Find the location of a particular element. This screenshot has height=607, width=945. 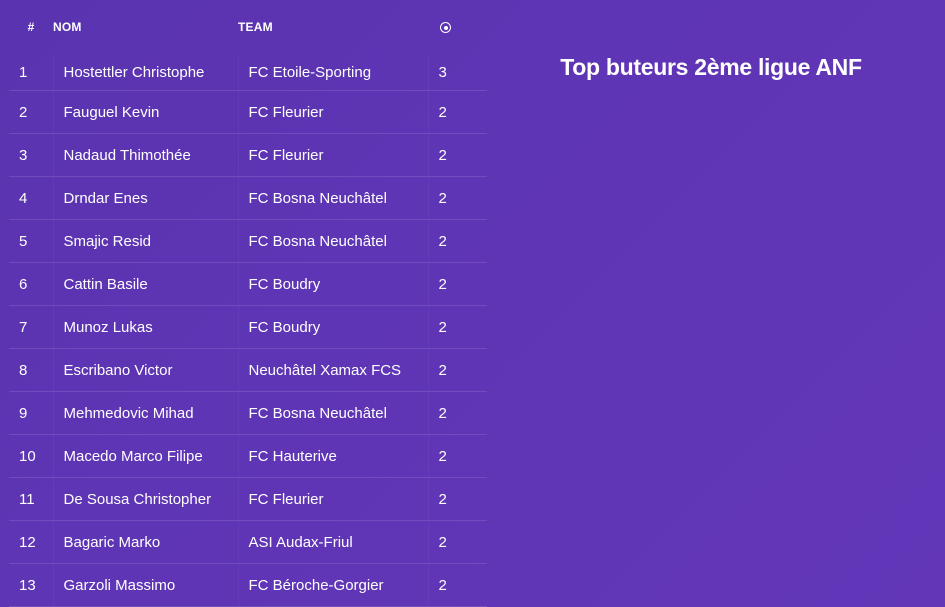

rank-cell: 13 is located at coordinates (31, 585).